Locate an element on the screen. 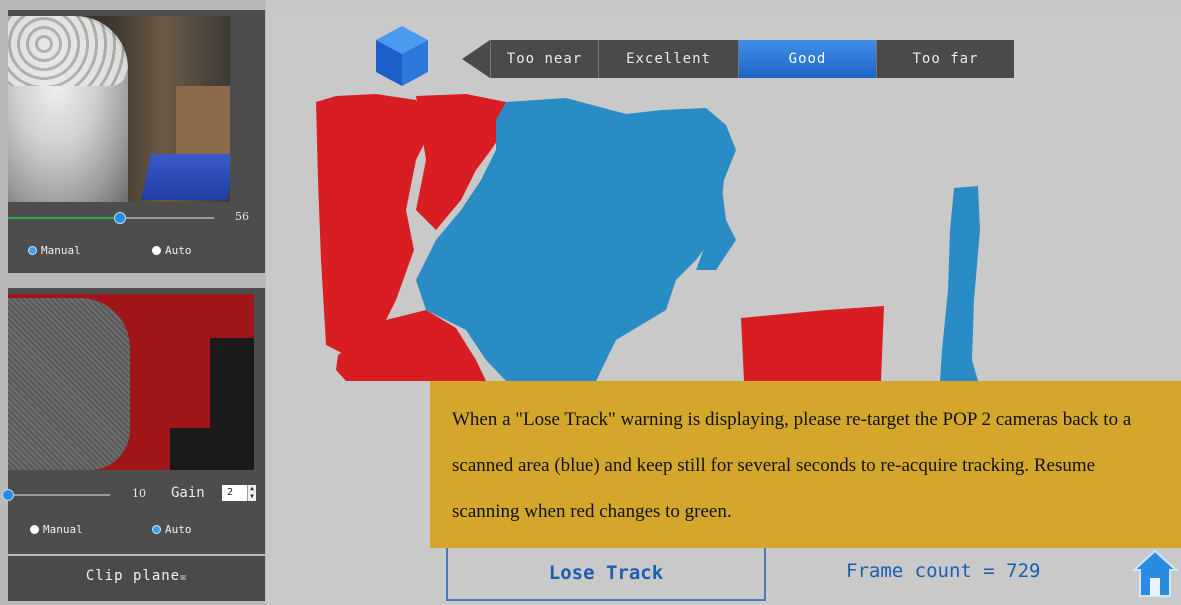 This screenshot has height=605, width=1181. depth-auto-radio: Auto is located at coordinates (172, 529).